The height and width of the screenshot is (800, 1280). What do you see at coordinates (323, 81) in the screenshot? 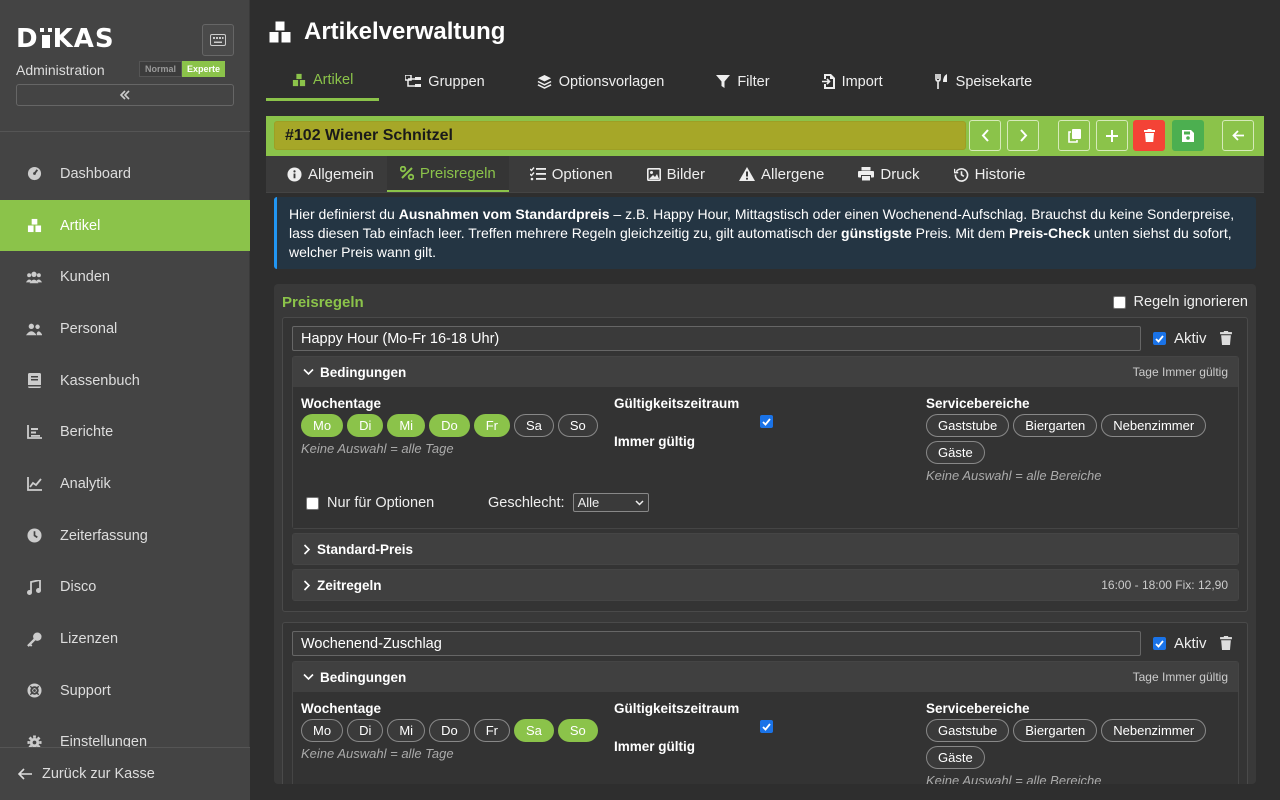
I see `tab-artikel: Artikel` at bounding box center [323, 81].